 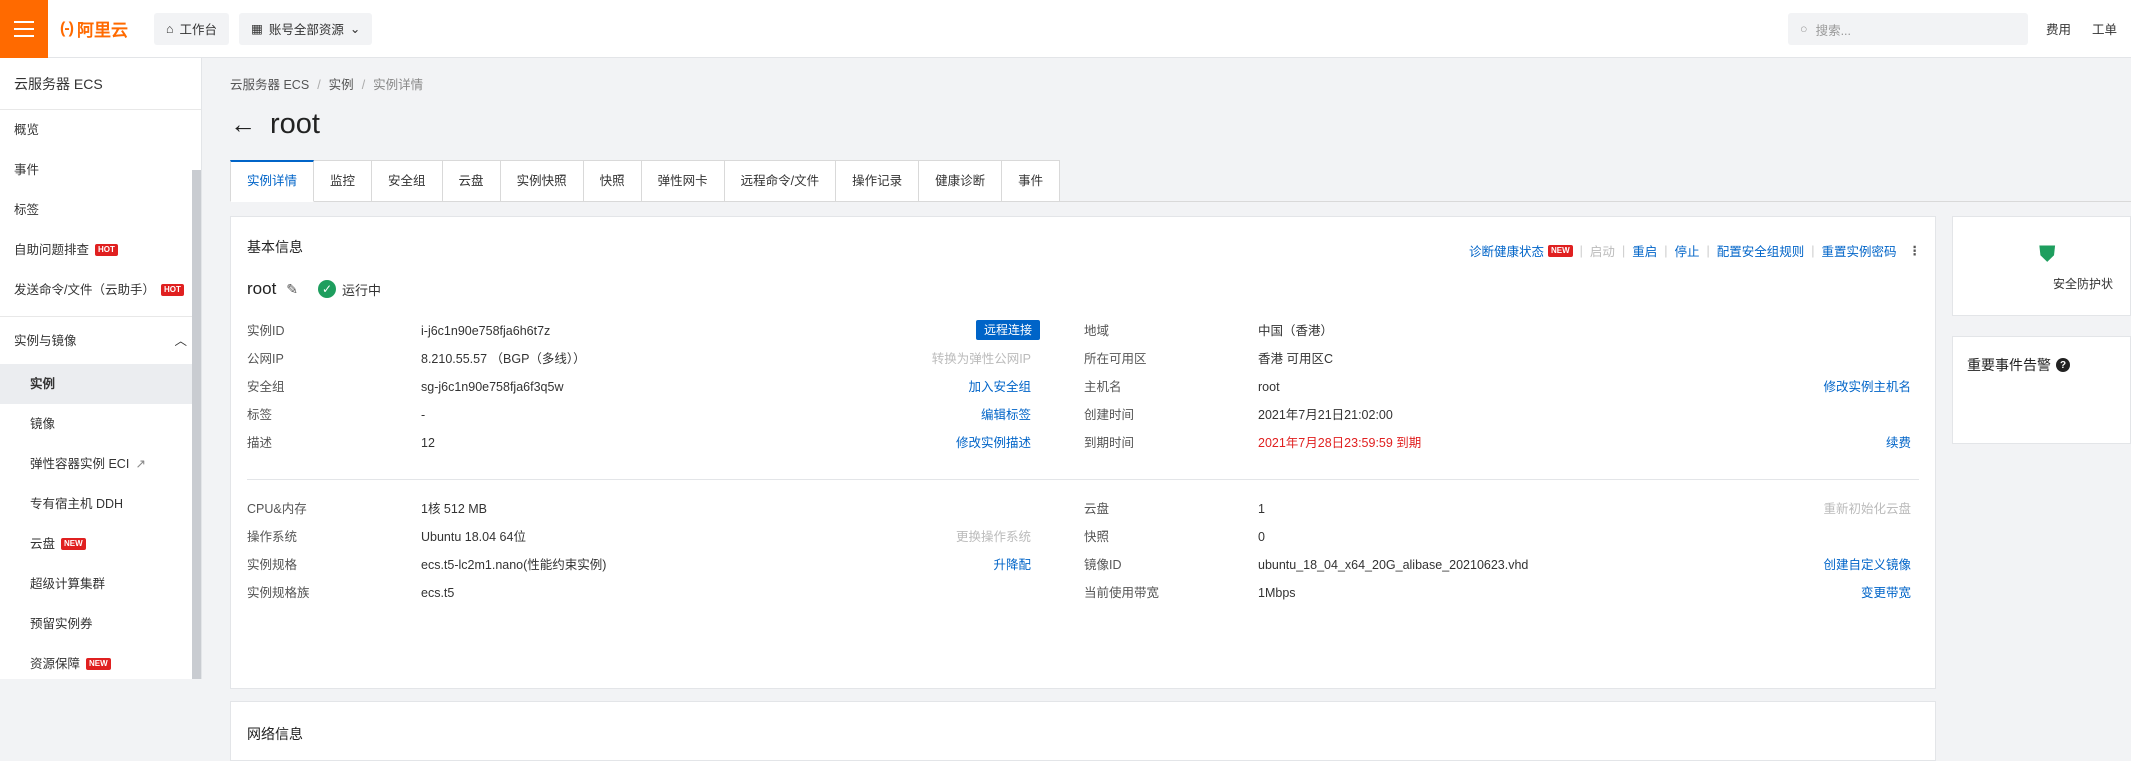 I want to click on renew-link: 续费, so click(x=1821, y=443).